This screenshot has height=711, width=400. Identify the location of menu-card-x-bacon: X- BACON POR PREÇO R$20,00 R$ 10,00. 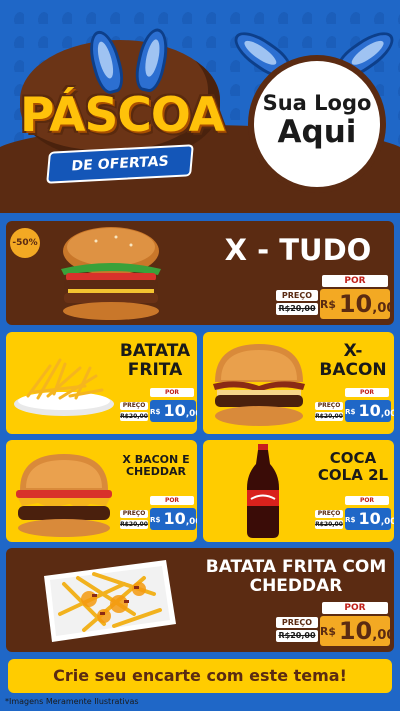
(298, 383).